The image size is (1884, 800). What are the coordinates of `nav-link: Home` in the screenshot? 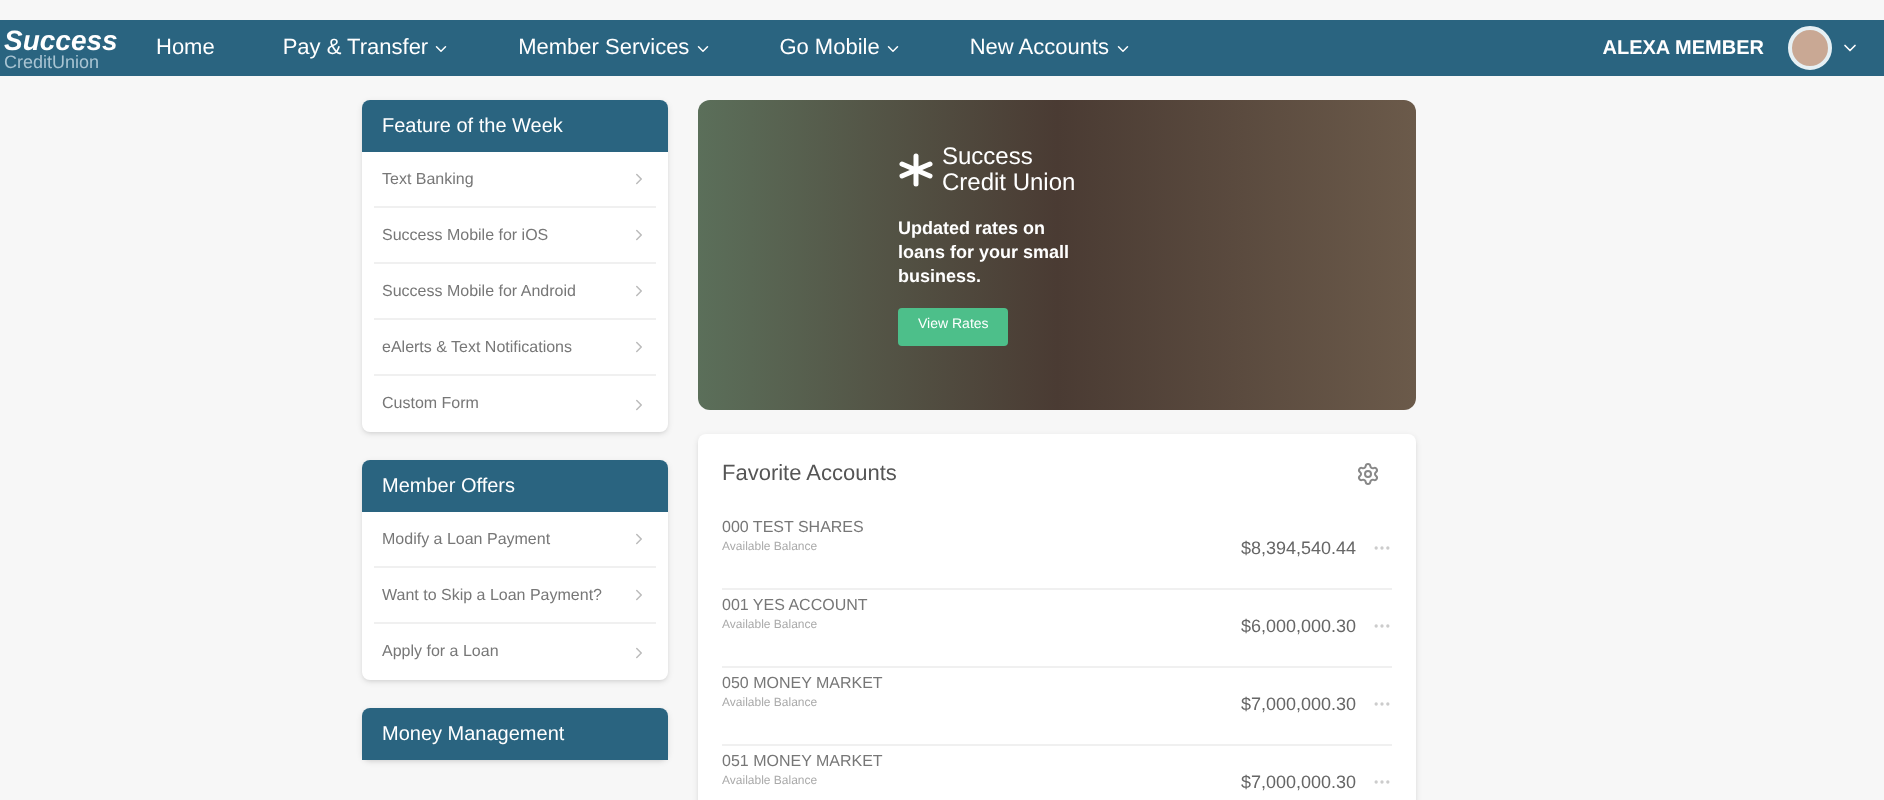 It's located at (185, 48).